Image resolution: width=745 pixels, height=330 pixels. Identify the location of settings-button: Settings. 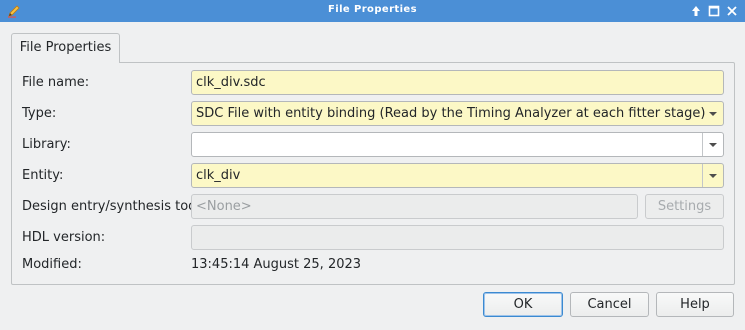
(684, 206).